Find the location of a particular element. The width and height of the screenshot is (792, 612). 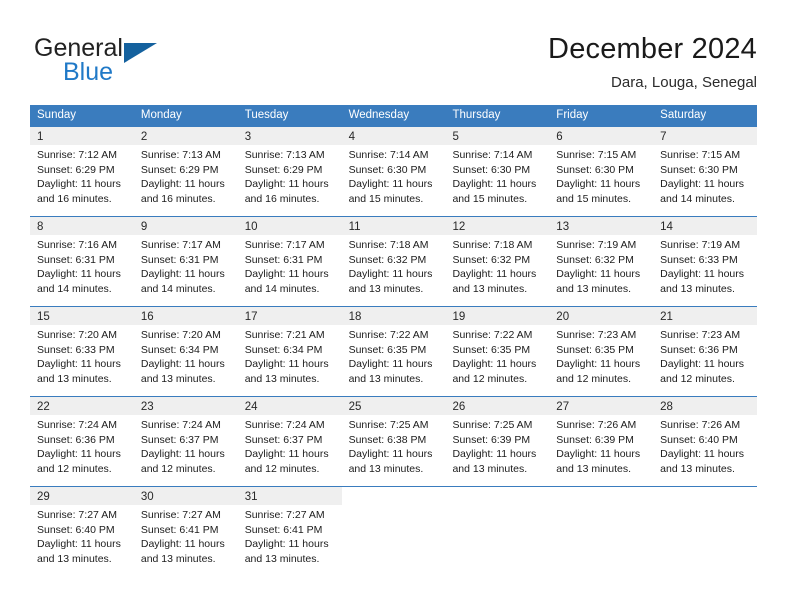

day-number: 5 is located at coordinates (455, 137).